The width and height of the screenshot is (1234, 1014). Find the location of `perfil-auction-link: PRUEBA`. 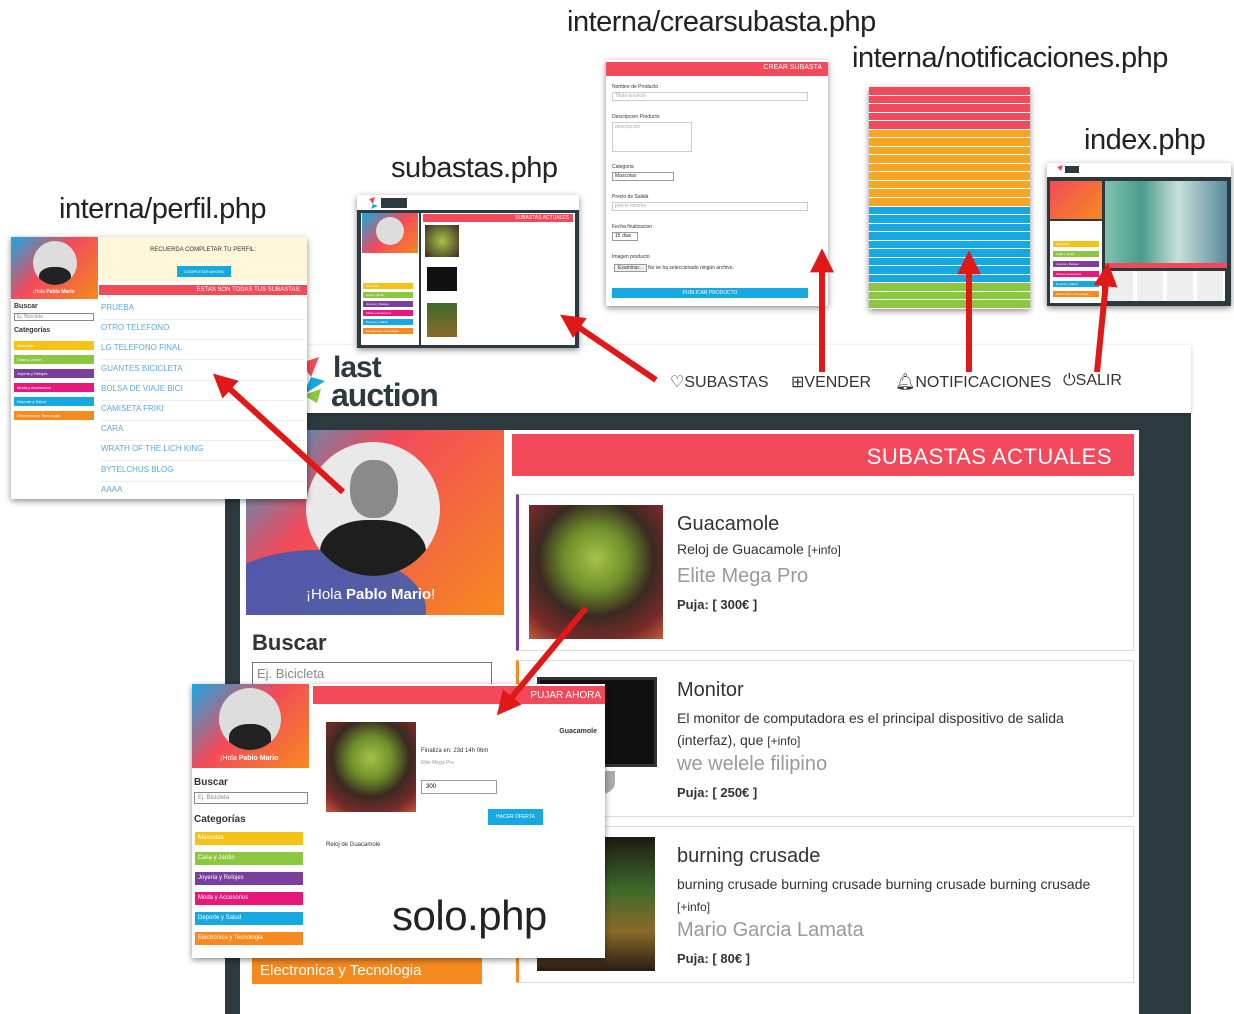

perfil-auction-link: PRUEBA is located at coordinates (203, 310).